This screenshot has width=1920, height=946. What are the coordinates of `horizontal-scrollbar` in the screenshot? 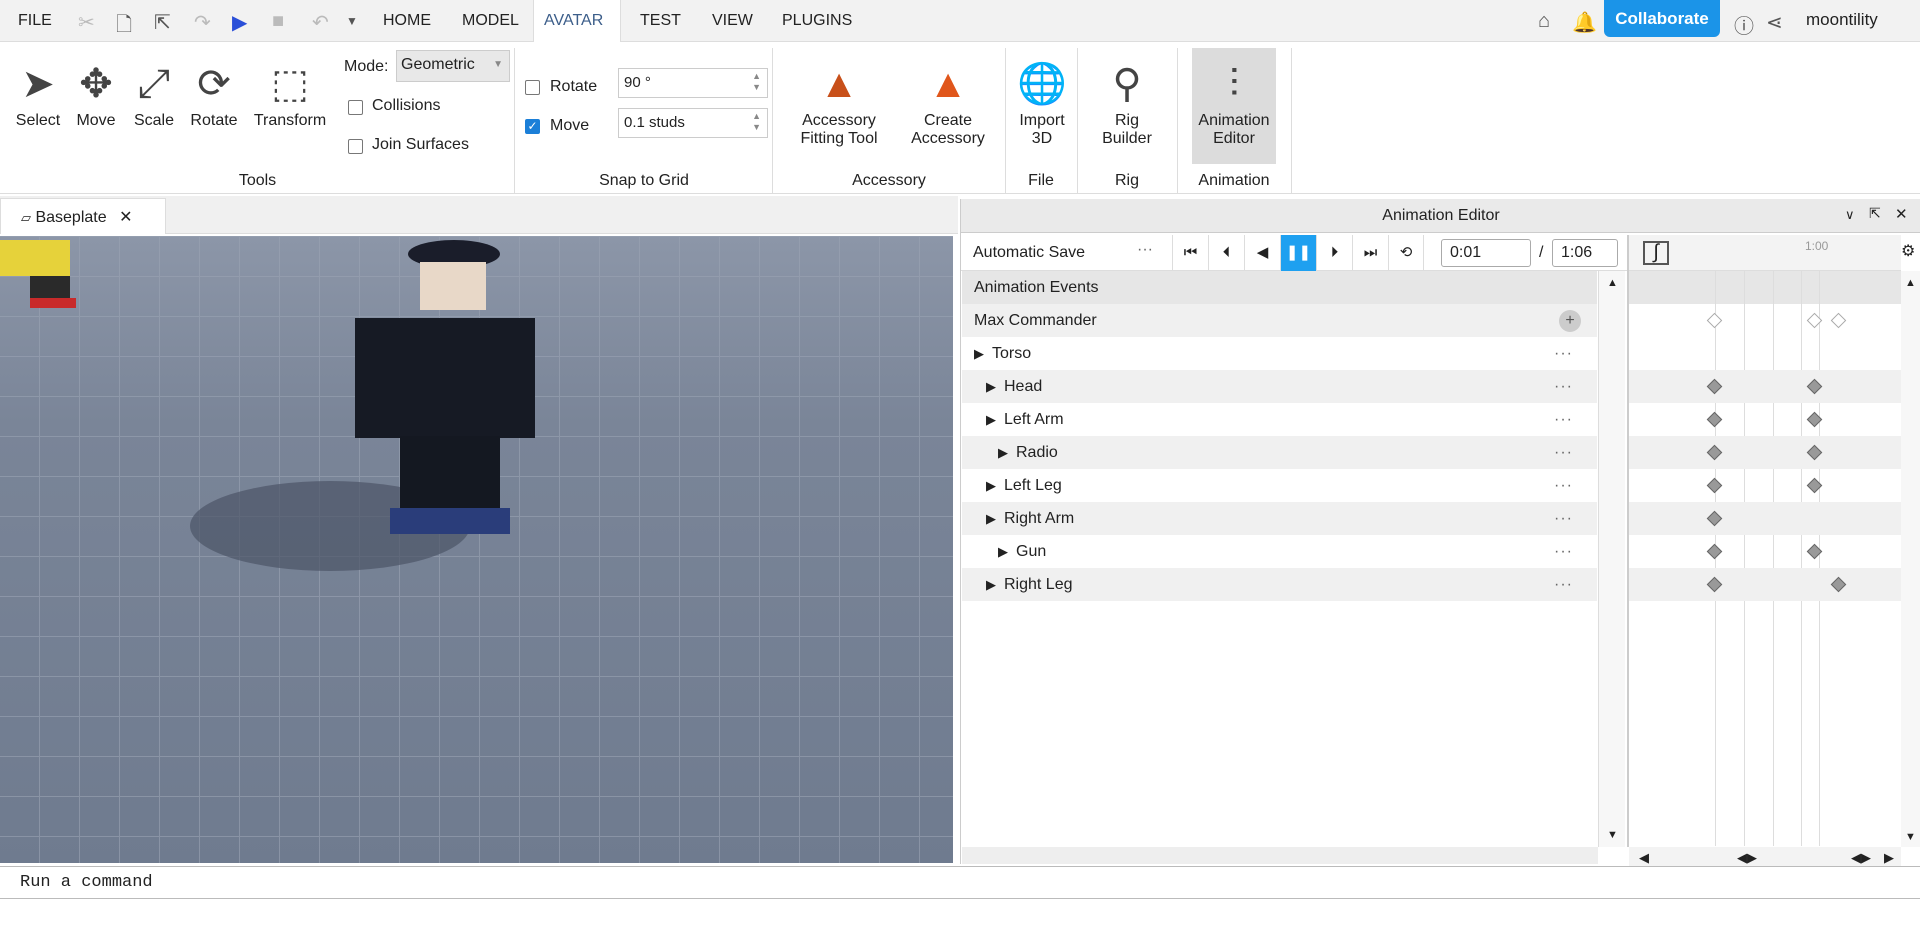 It's located at (1280, 855).